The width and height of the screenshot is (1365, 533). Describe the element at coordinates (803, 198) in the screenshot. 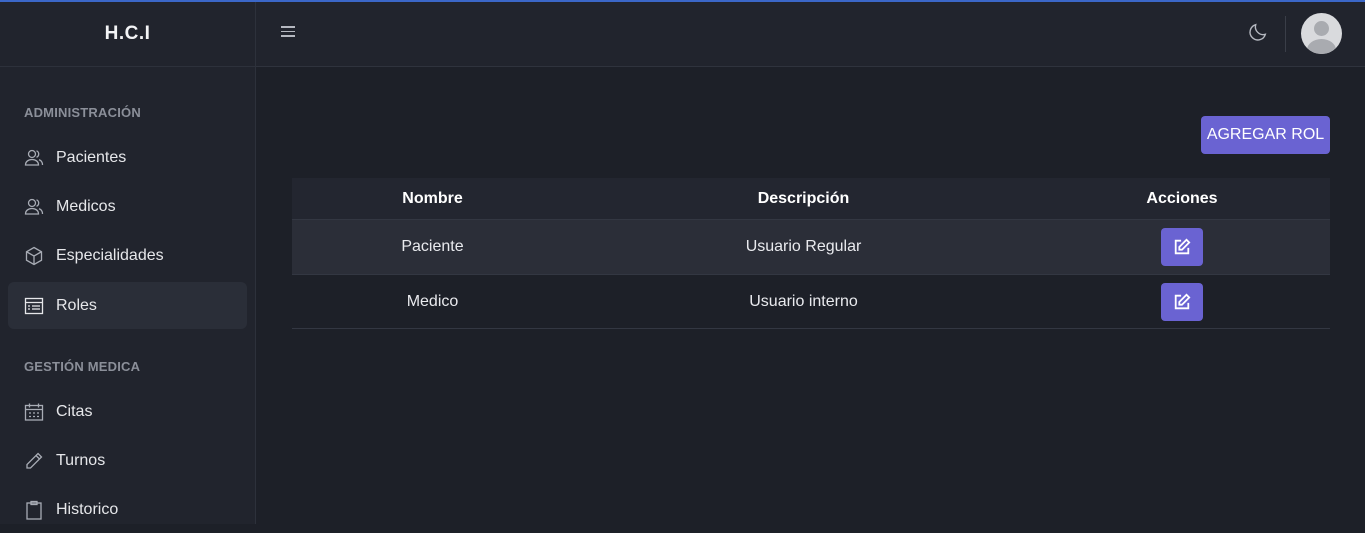

I see `column-header-descripcion: Descripción` at that location.